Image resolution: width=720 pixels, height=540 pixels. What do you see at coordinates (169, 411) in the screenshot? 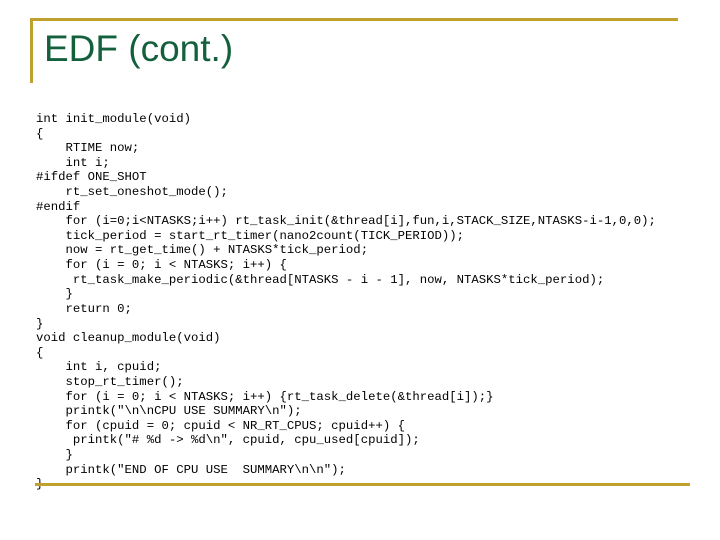
I see `code-line: printk("\n\nCPU USE SUMMARY\n");` at bounding box center [169, 411].